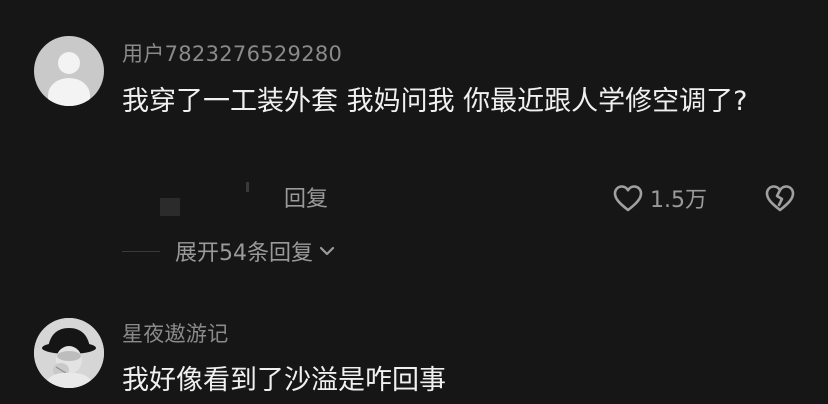 The height and width of the screenshot is (404, 828). What do you see at coordinates (306, 197) in the screenshot?
I see `reply-button: 回复` at bounding box center [306, 197].